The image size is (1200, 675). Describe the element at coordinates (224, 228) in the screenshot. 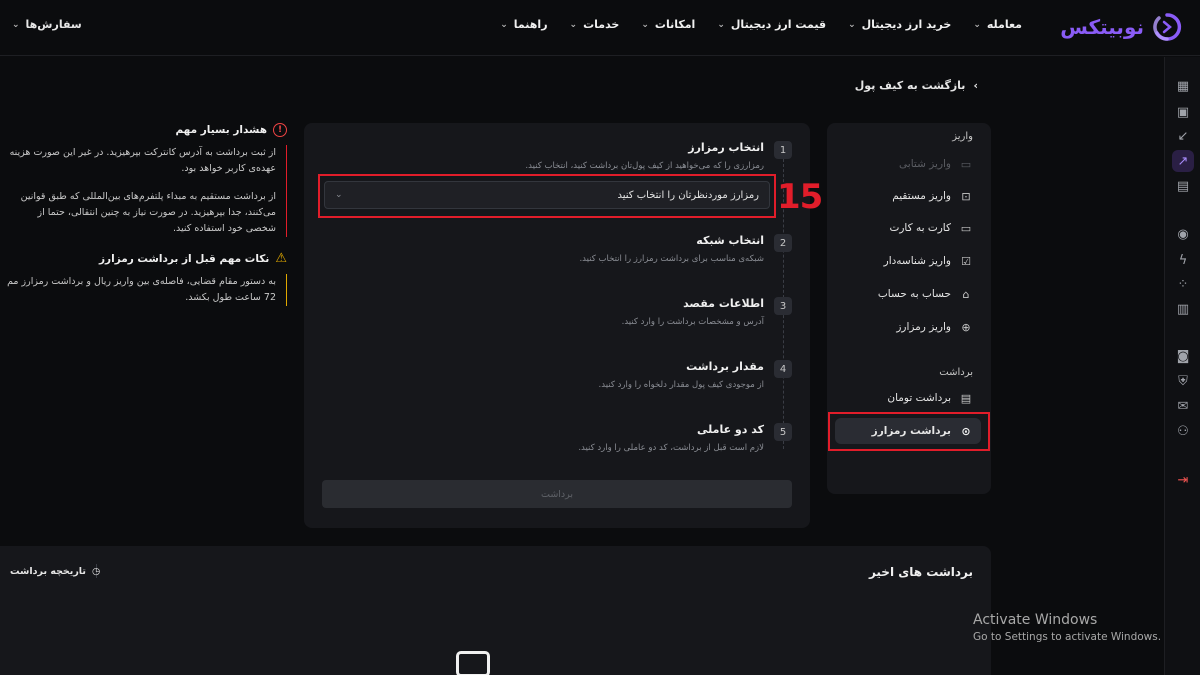

I see `warning-line: شخصی خود استفاده کنید.` at that location.